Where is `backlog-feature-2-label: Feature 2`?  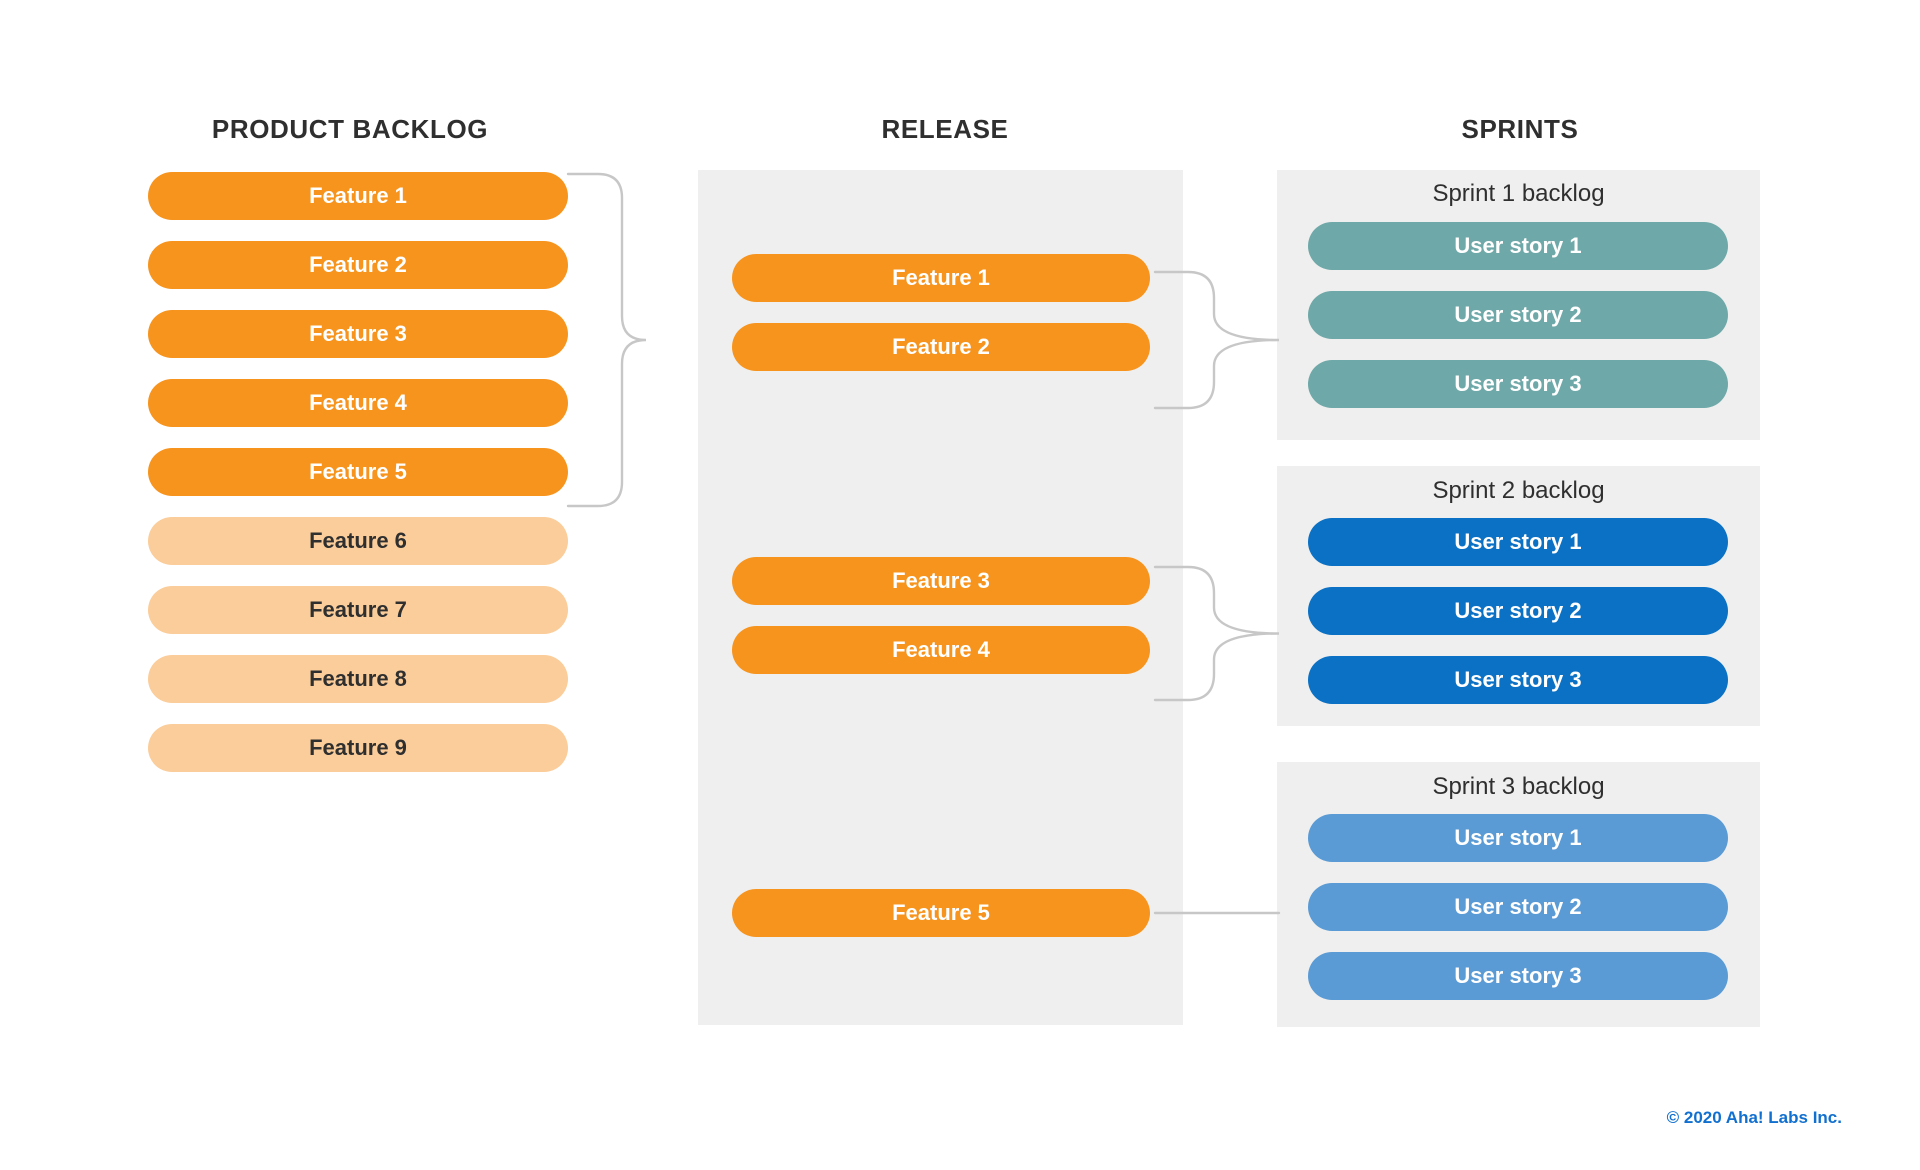
backlog-feature-2-label: Feature 2 is located at coordinates (358, 264).